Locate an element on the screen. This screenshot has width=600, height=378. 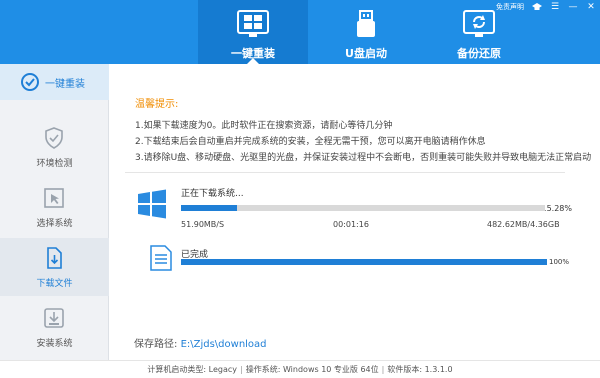
windows-icon is located at coordinates (253, 23).